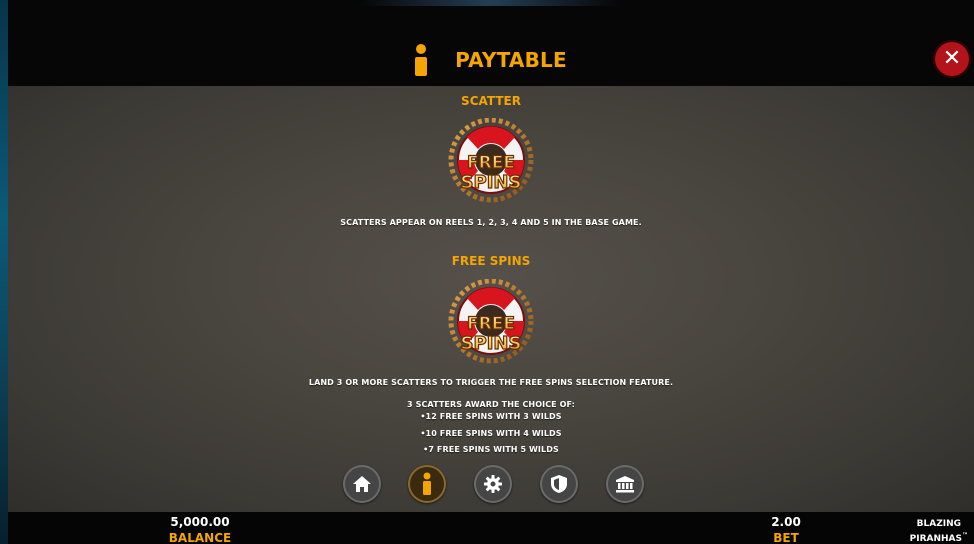 This screenshot has width=974, height=544. Describe the element at coordinates (786, 537) in the screenshot. I see `bet-label: BET` at that location.